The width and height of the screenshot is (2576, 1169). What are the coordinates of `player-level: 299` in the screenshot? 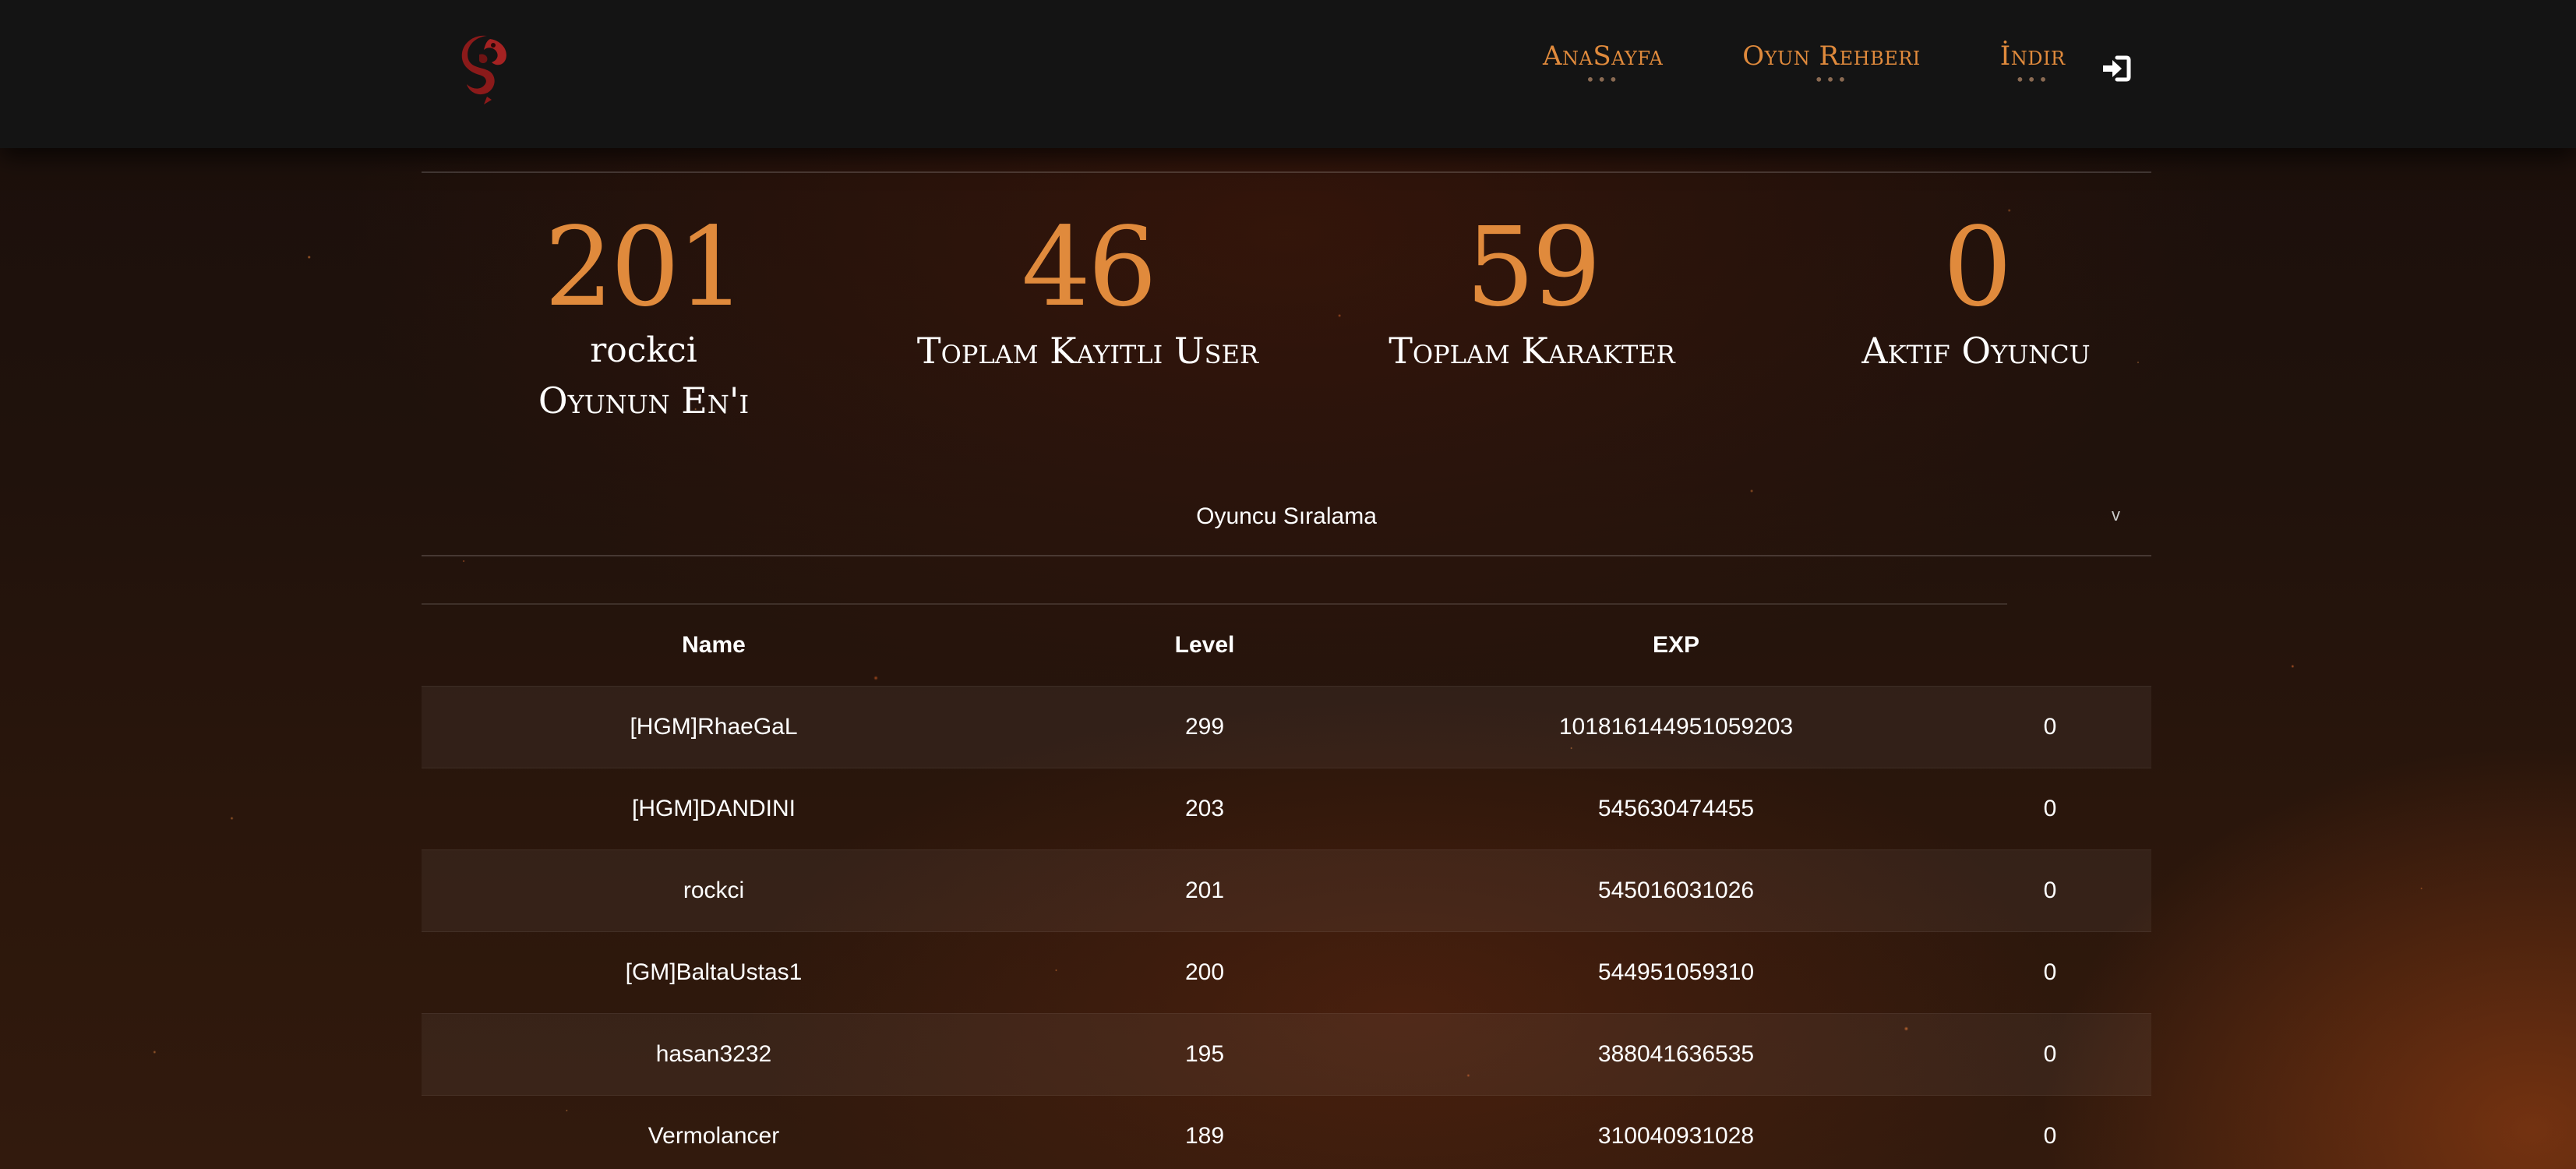 It's located at (1204, 727).